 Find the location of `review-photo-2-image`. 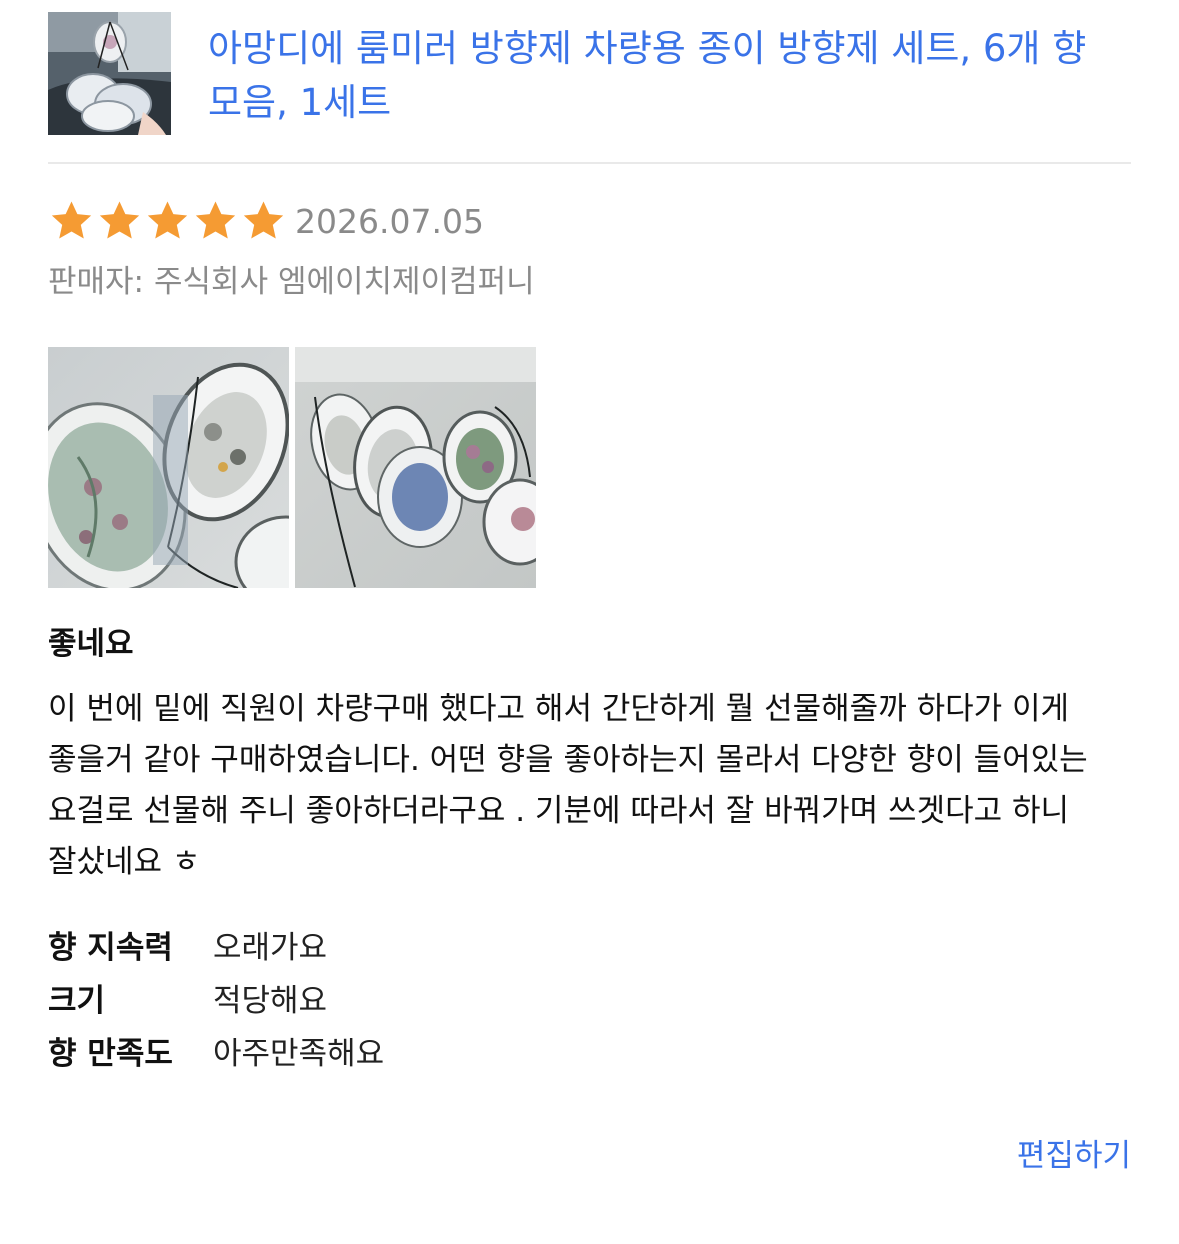

review-photo-2-image is located at coordinates (415, 467).